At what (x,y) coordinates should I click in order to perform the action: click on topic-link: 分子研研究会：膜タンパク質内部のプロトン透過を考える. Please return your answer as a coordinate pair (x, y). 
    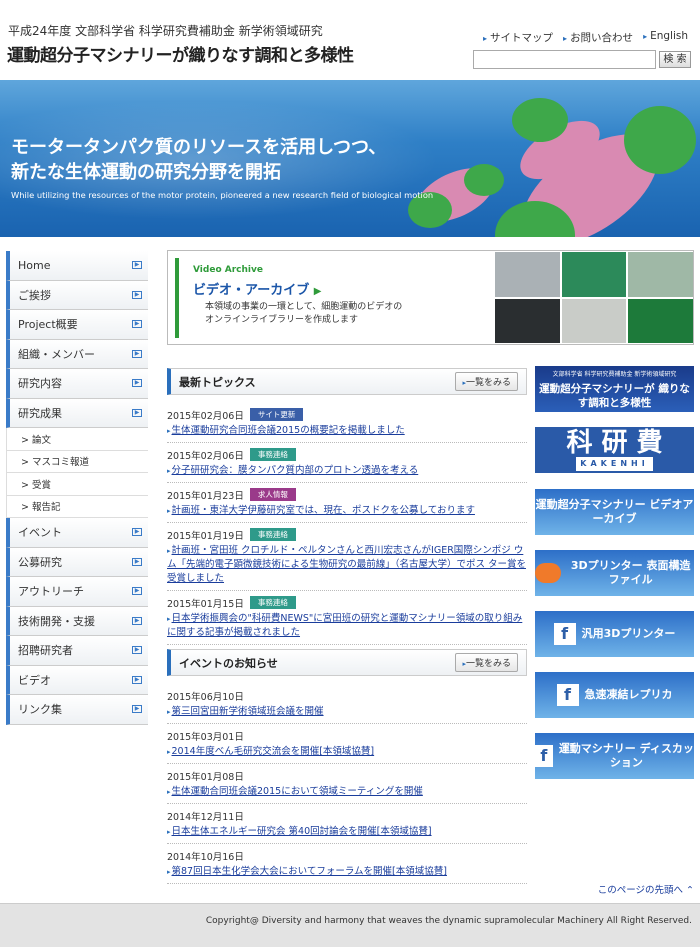
    Looking at the image, I should click on (295, 470).